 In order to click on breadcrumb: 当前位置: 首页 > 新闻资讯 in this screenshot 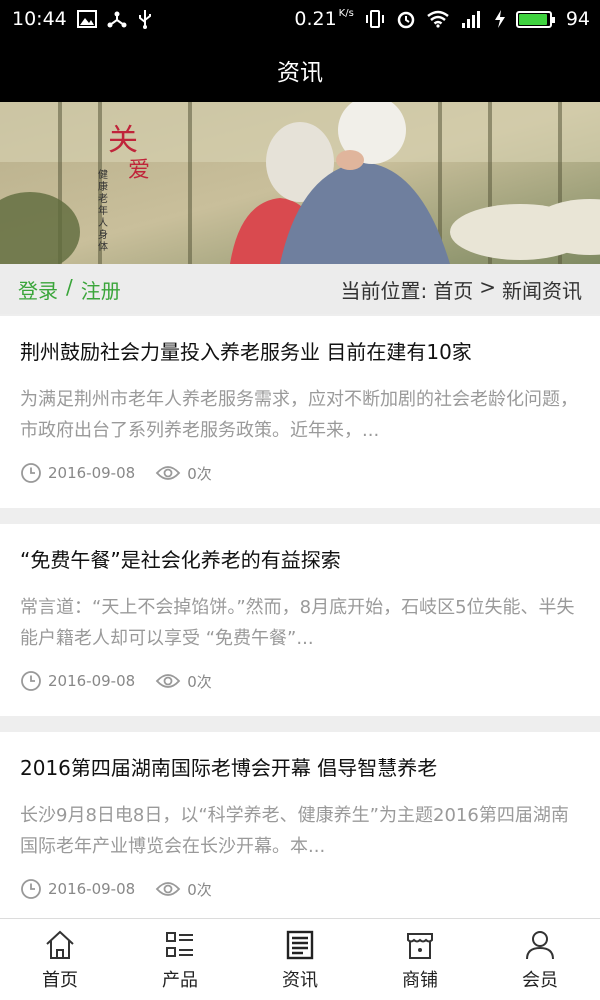, I will do `click(461, 289)`.